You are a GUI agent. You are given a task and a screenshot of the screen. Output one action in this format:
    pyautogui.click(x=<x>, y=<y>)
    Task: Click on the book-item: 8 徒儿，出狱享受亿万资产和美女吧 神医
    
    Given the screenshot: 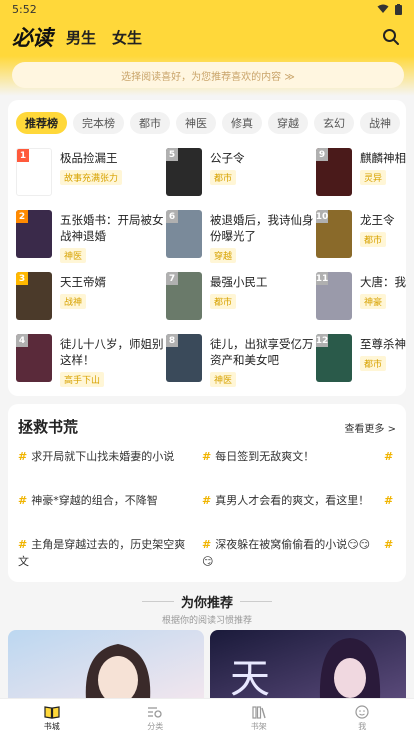 What is the action you would take?
    pyautogui.click(x=241, y=360)
    